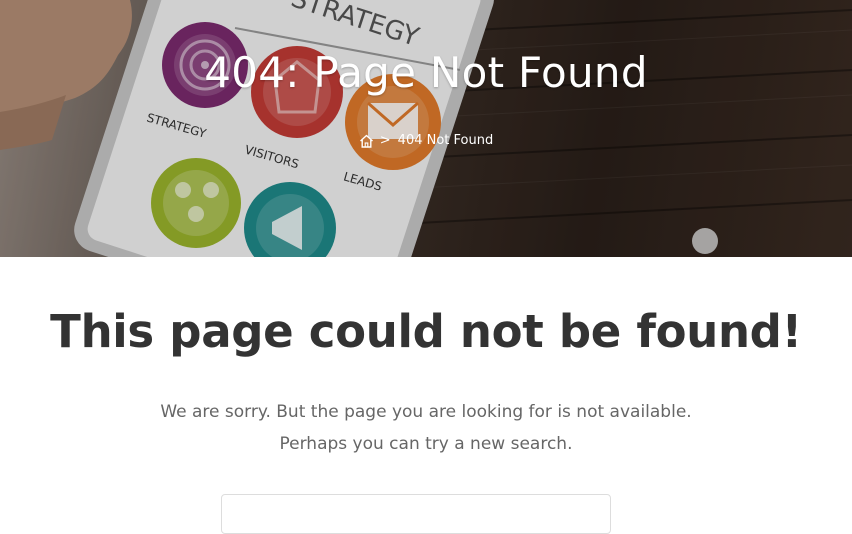  I want to click on page-title: 404: Page Not Found, so click(426, 72).